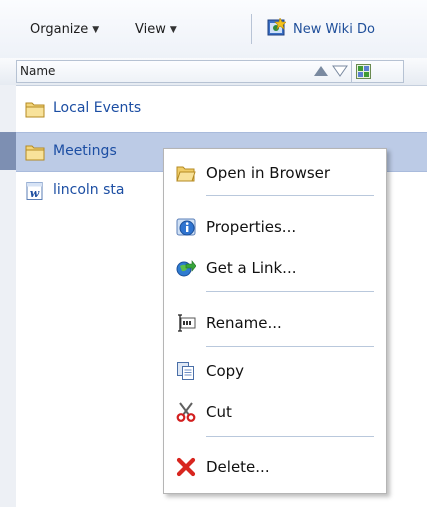 Image resolution: width=427 pixels, height=507 pixels. I want to click on list-item-label: Local Events, so click(97, 108).